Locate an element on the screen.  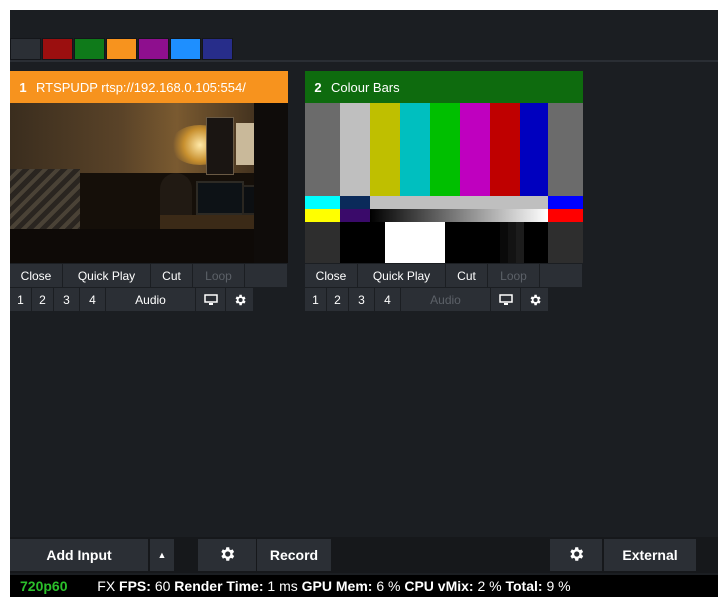
tab-divider is located at coordinates (364, 61).